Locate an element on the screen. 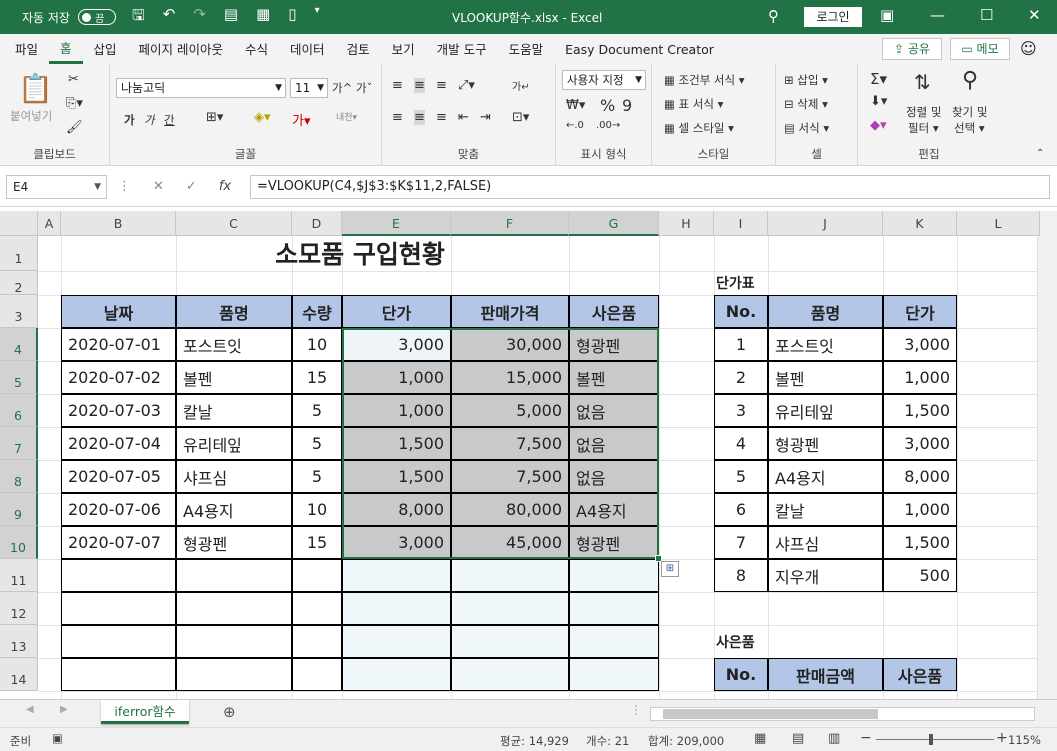 This screenshot has width=1057, height=751. tab-home: 홈 is located at coordinates (66, 49).